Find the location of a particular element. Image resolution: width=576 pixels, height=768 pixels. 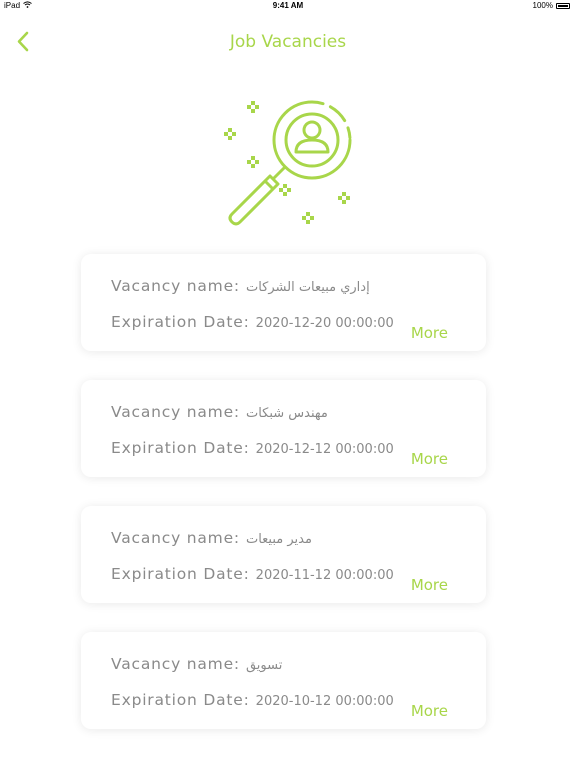

vacancy-name-row: Vacancy name: إداري مبيعات الشركات is located at coordinates (240, 286).